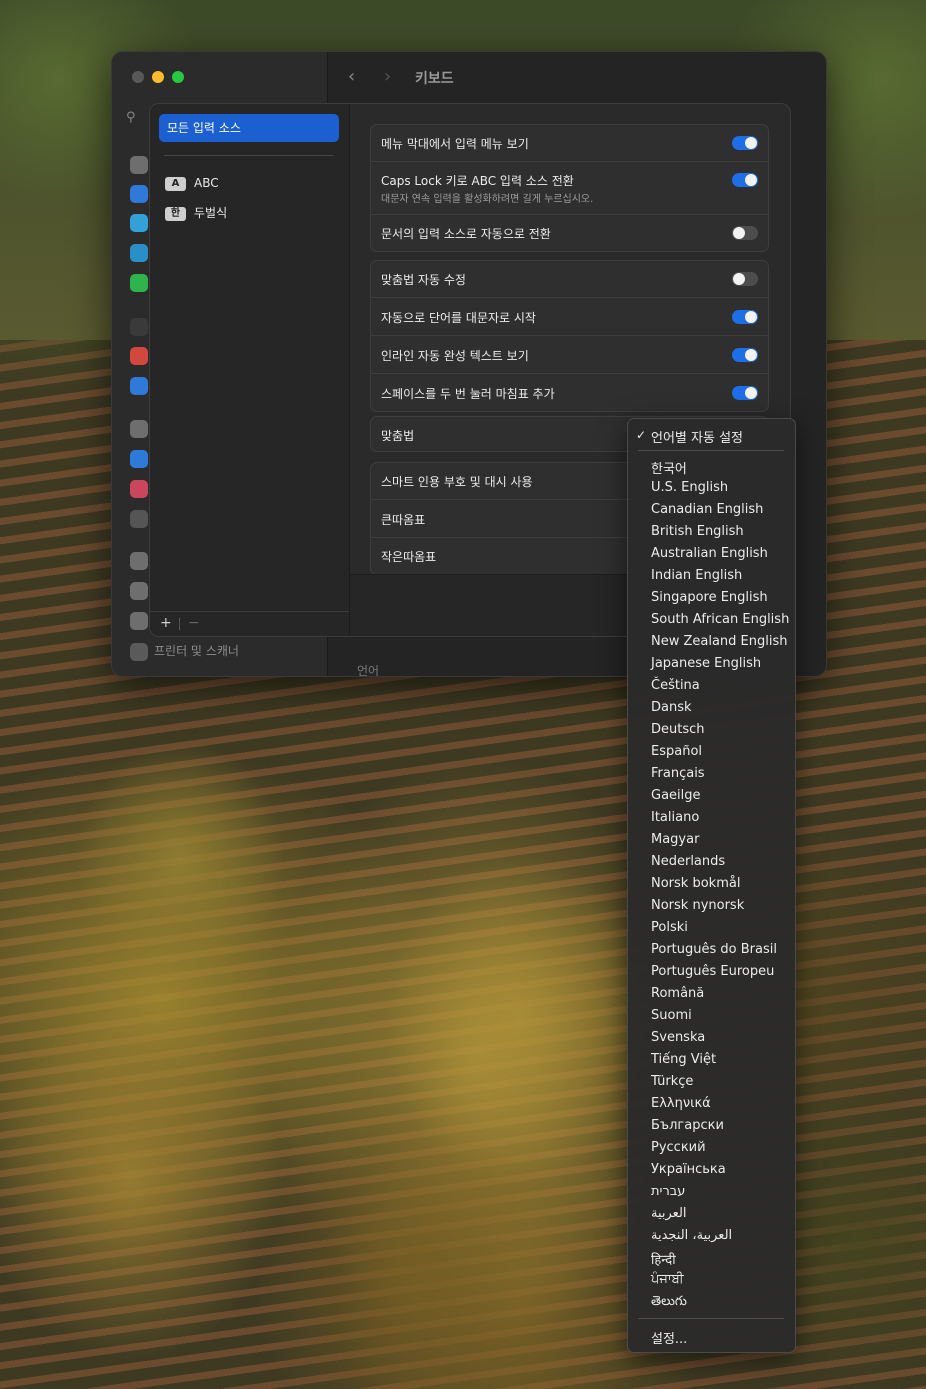  What do you see at coordinates (709, 553) in the screenshot?
I see `menu-item-language: Australian English` at bounding box center [709, 553].